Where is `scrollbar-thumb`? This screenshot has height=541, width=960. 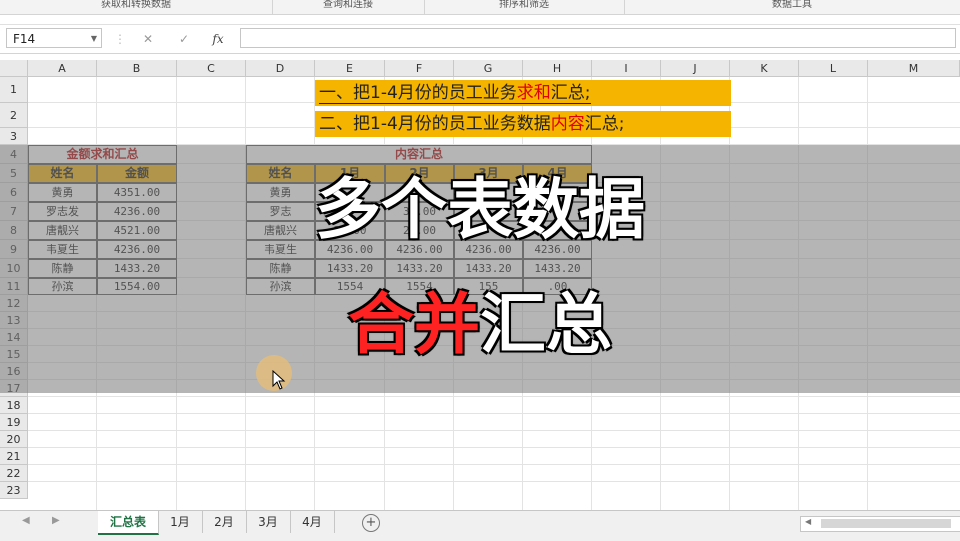
scrollbar-thumb is located at coordinates (886, 523).